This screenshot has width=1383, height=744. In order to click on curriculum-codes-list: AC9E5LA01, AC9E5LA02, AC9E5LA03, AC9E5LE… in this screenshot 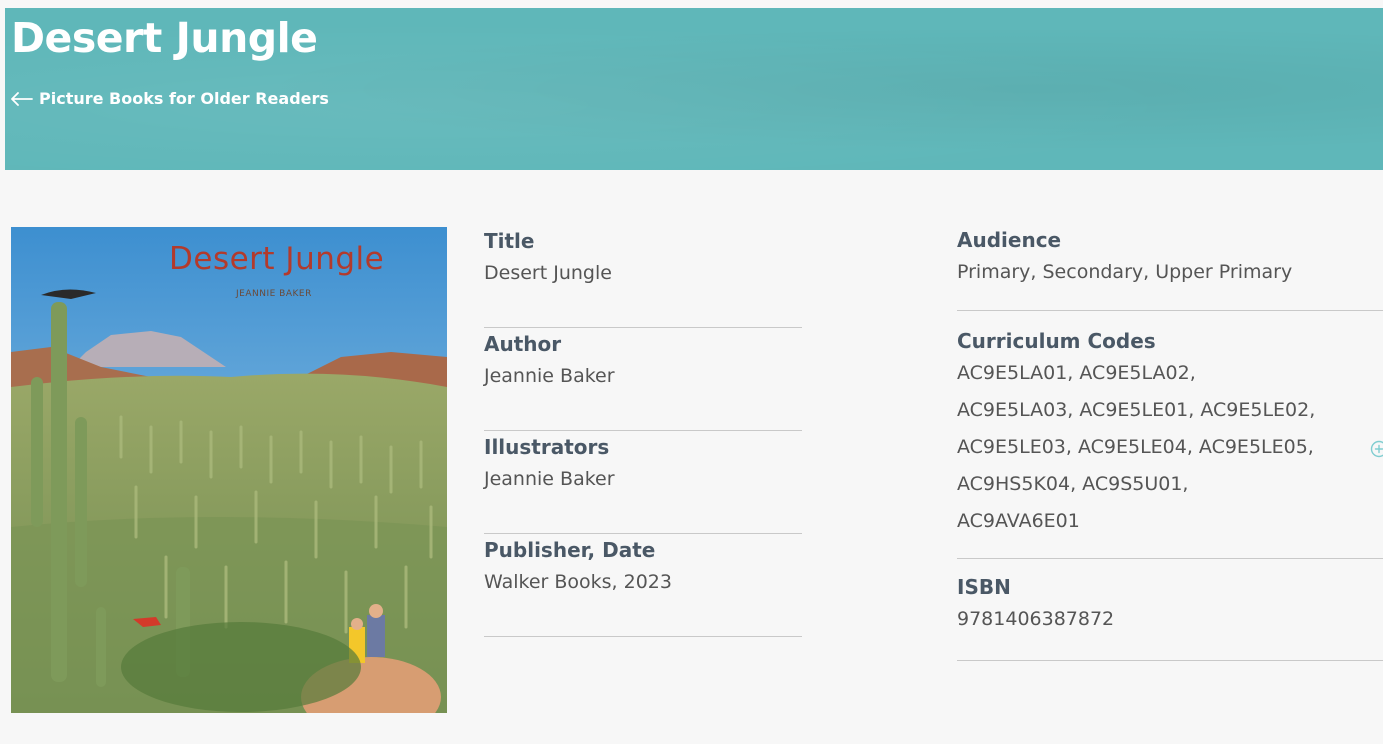, I will do `click(1170, 447)`.